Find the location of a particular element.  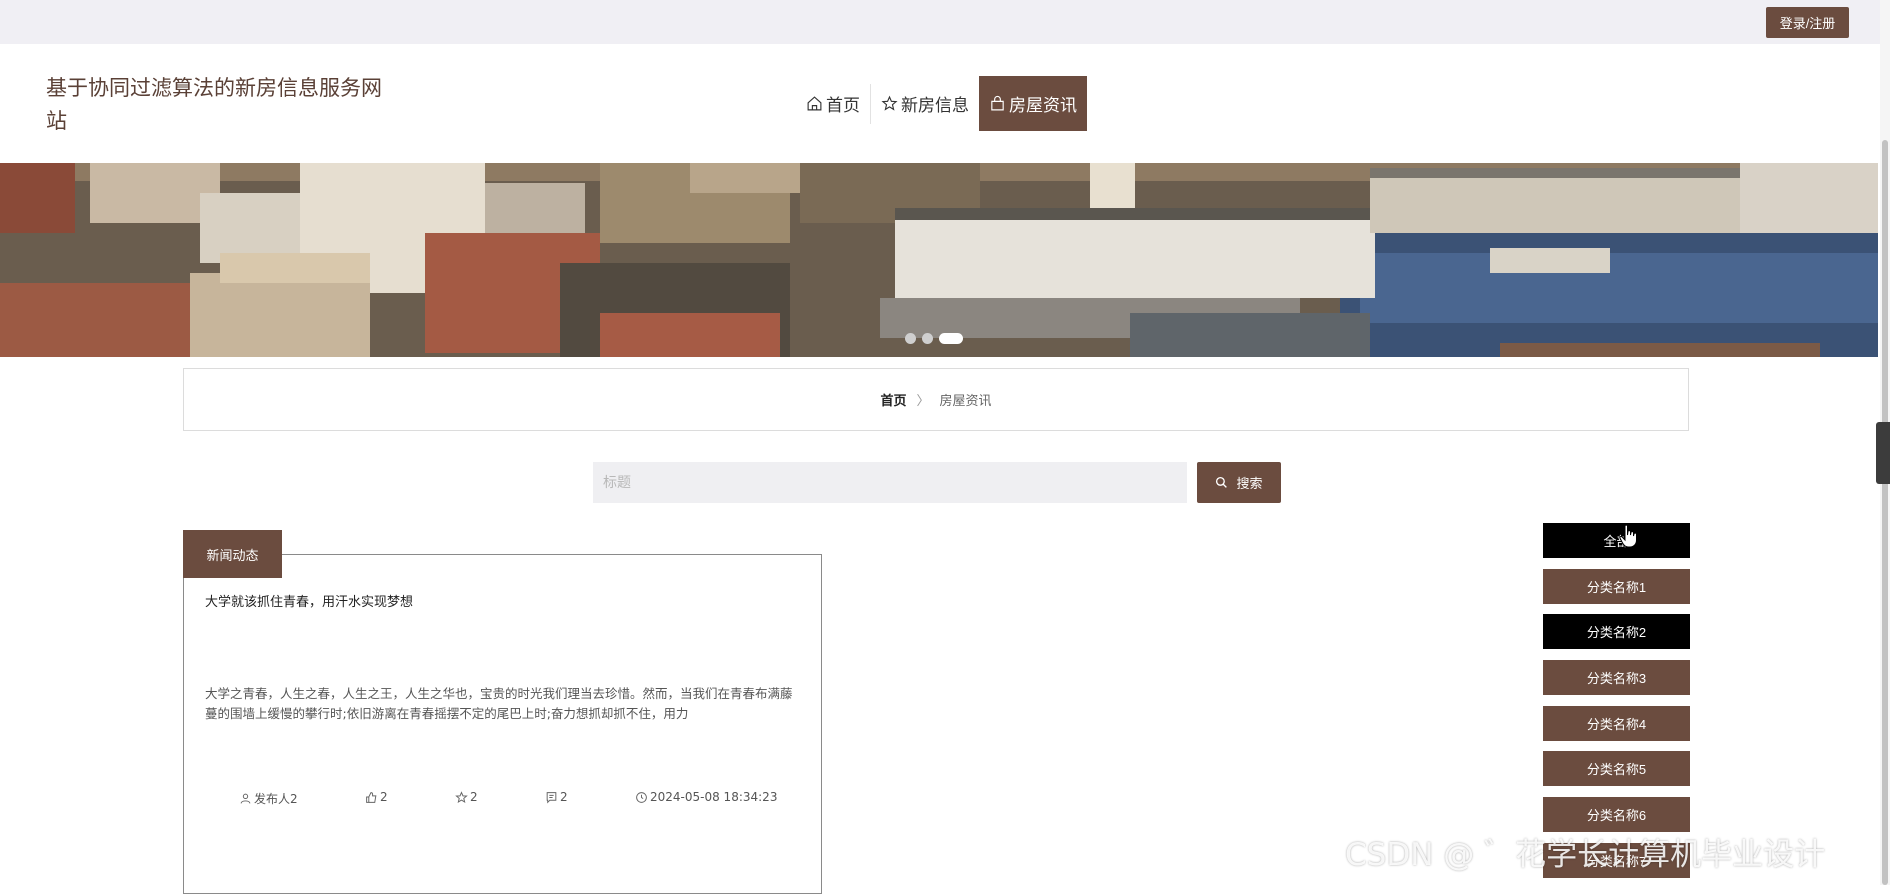

search-icon is located at coordinates (1222, 482).